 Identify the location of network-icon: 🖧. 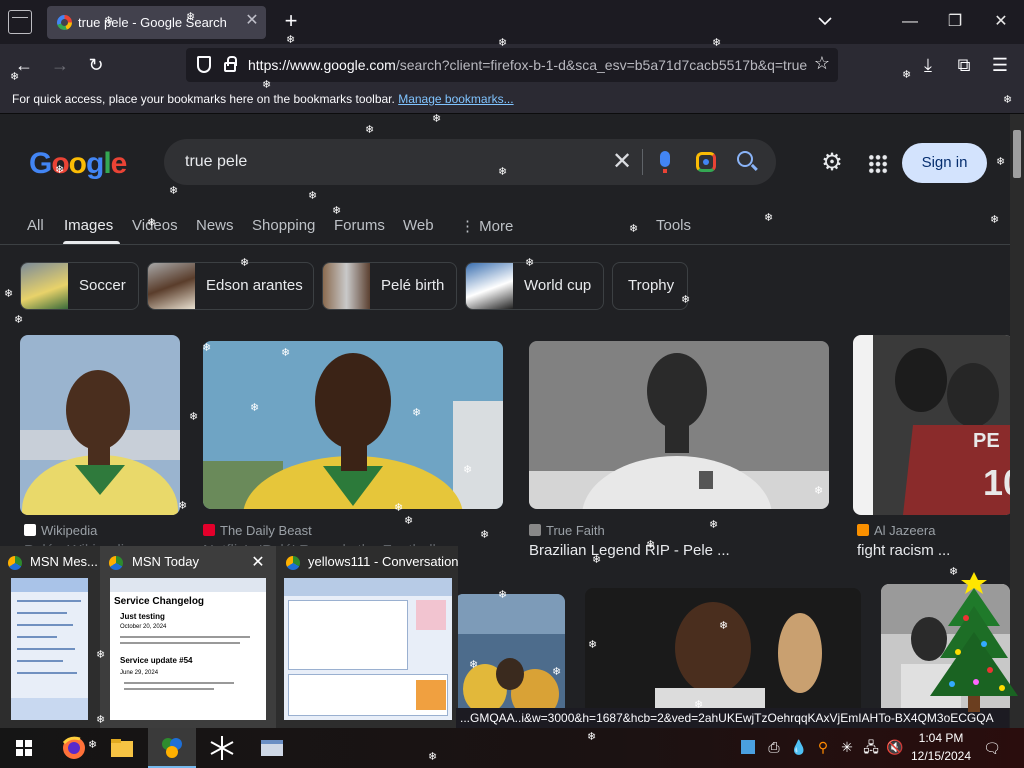
(871, 747).